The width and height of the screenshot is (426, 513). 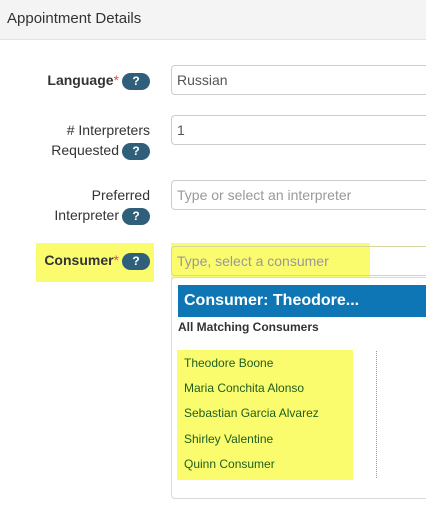 What do you see at coordinates (74, 18) in the screenshot?
I see `section-title: Appointment Details` at bounding box center [74, 18].